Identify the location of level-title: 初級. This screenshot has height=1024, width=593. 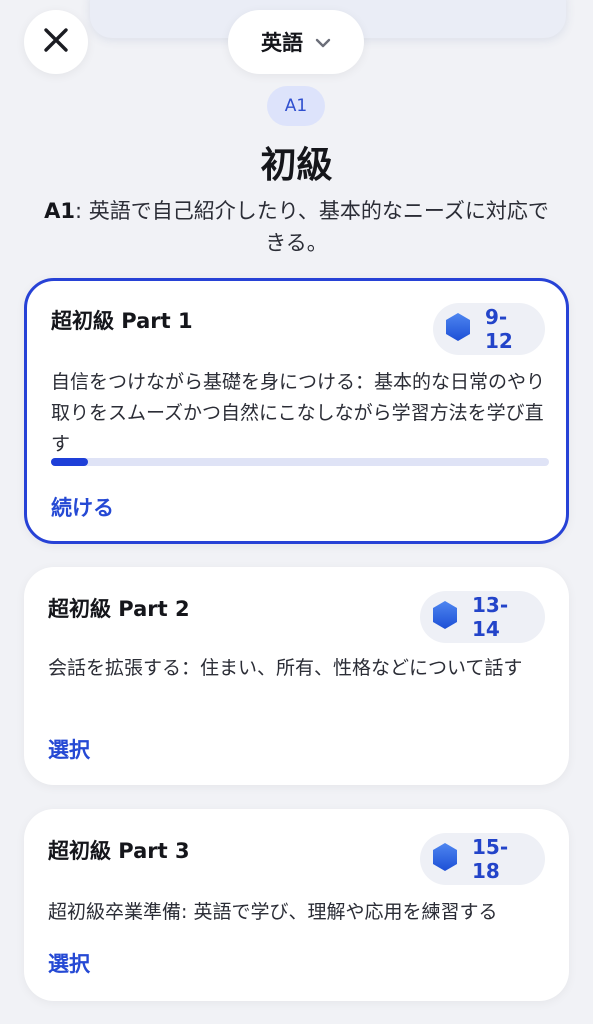
(296, 165).